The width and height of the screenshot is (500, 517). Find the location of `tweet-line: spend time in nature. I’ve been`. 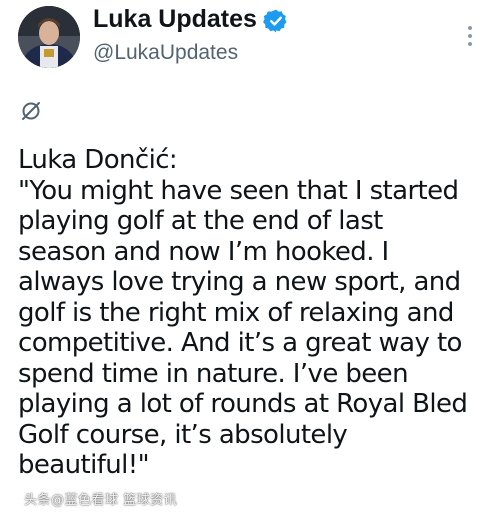

tweet-line: spend time in nature. I’ve been is located at coordinates (213, 373).